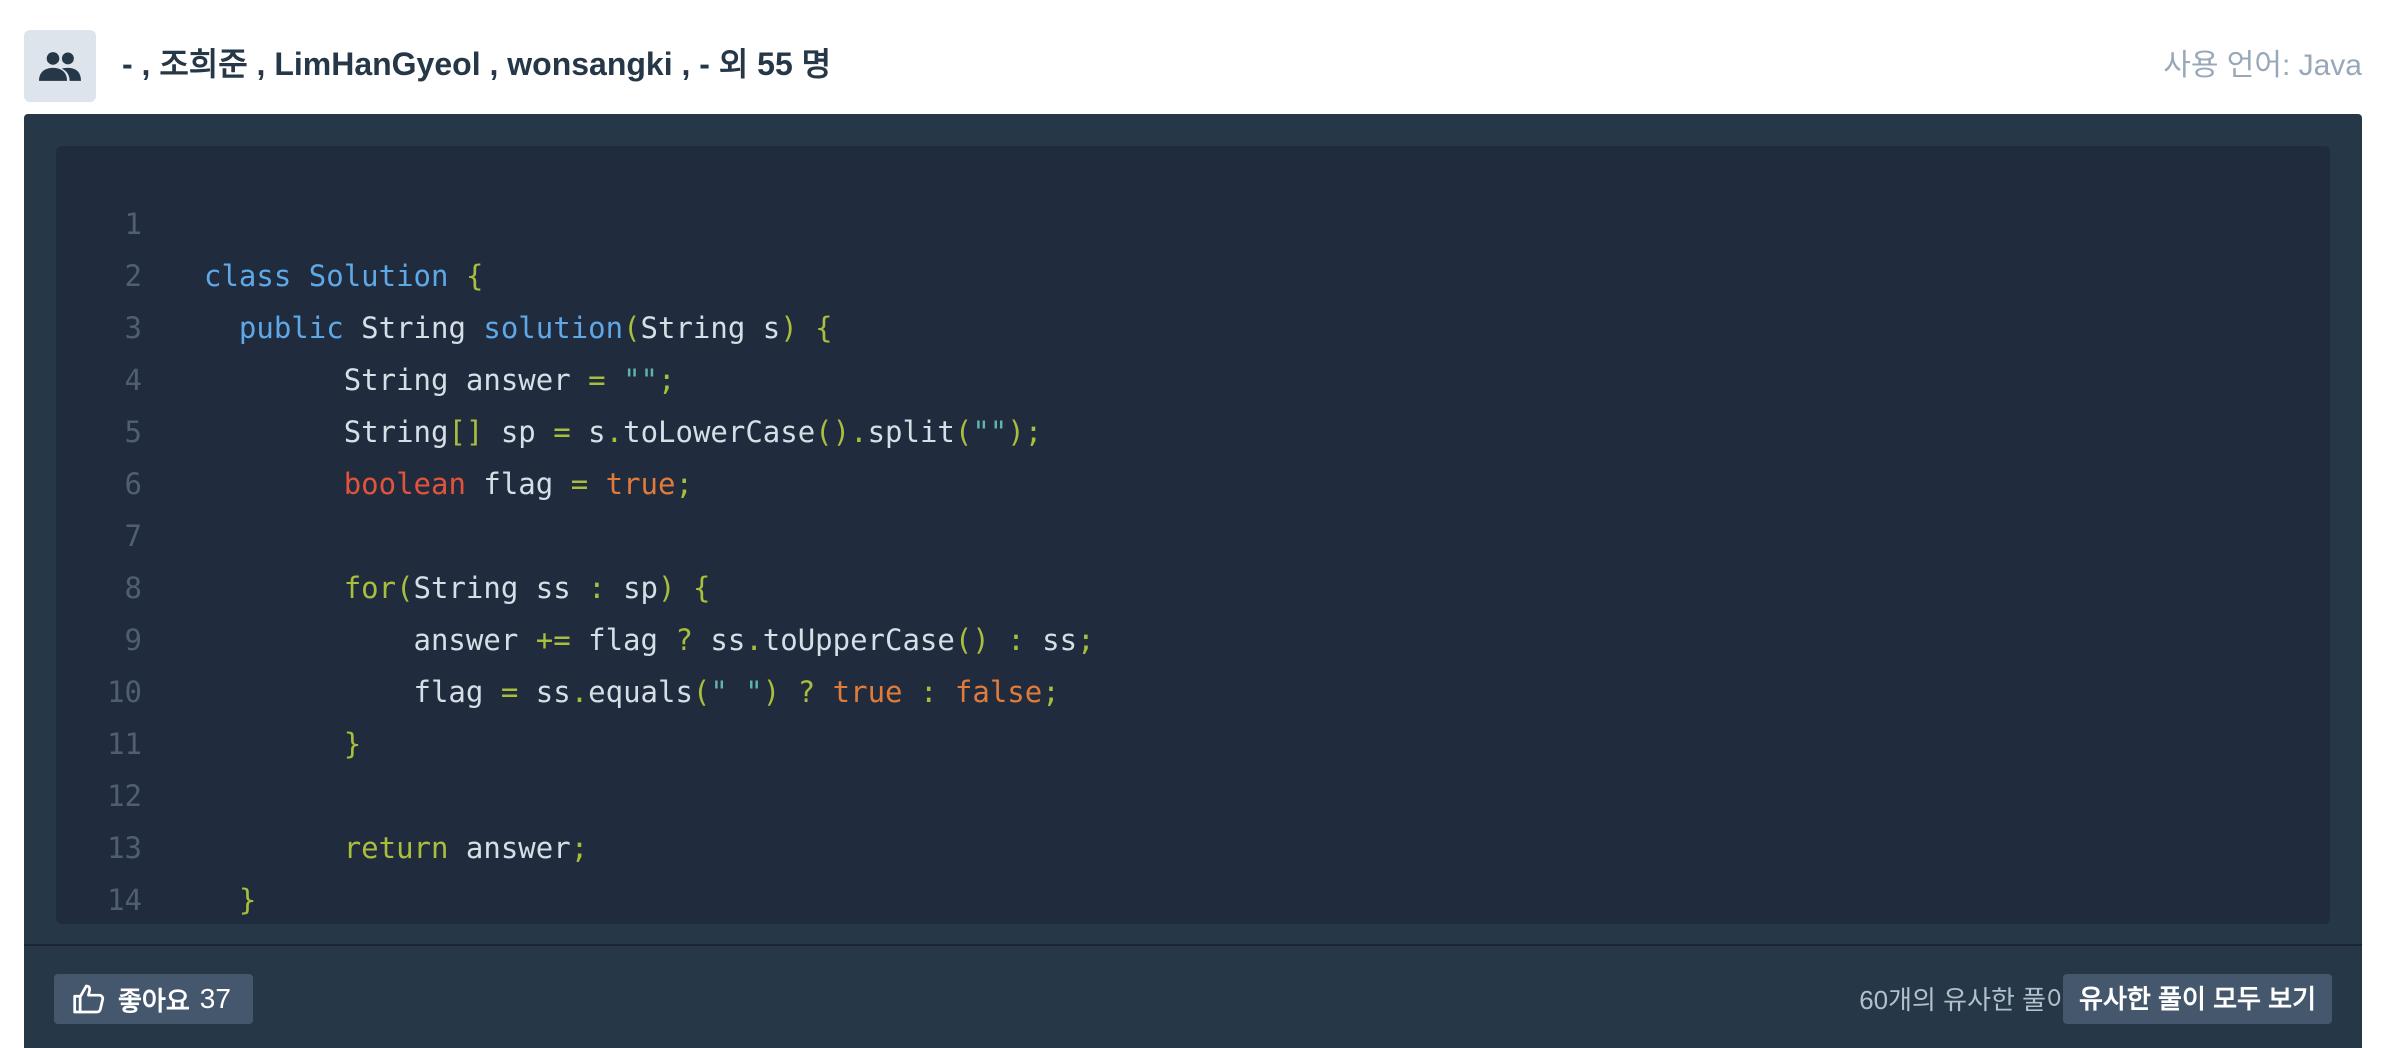 The image size is (2396, 1048). What do you see at coordinates (1964, 1000) in the screenshot?
I see `similar-solutions-count: 60개의 유사한 풀이` at bounding box center [1964, 1000].